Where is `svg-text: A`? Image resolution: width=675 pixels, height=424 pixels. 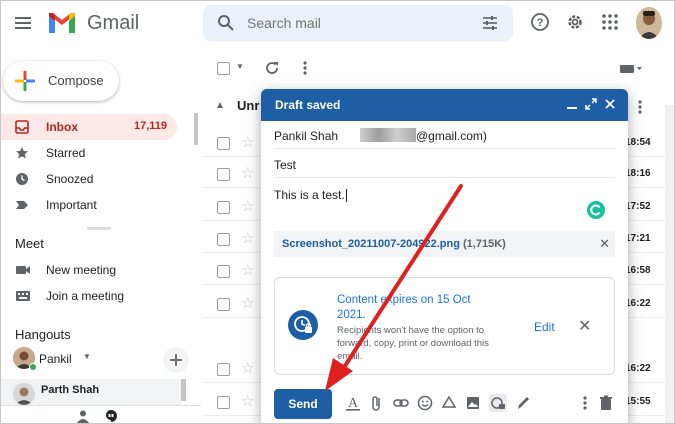
svg-text: A is located at coordinates (353, 403).